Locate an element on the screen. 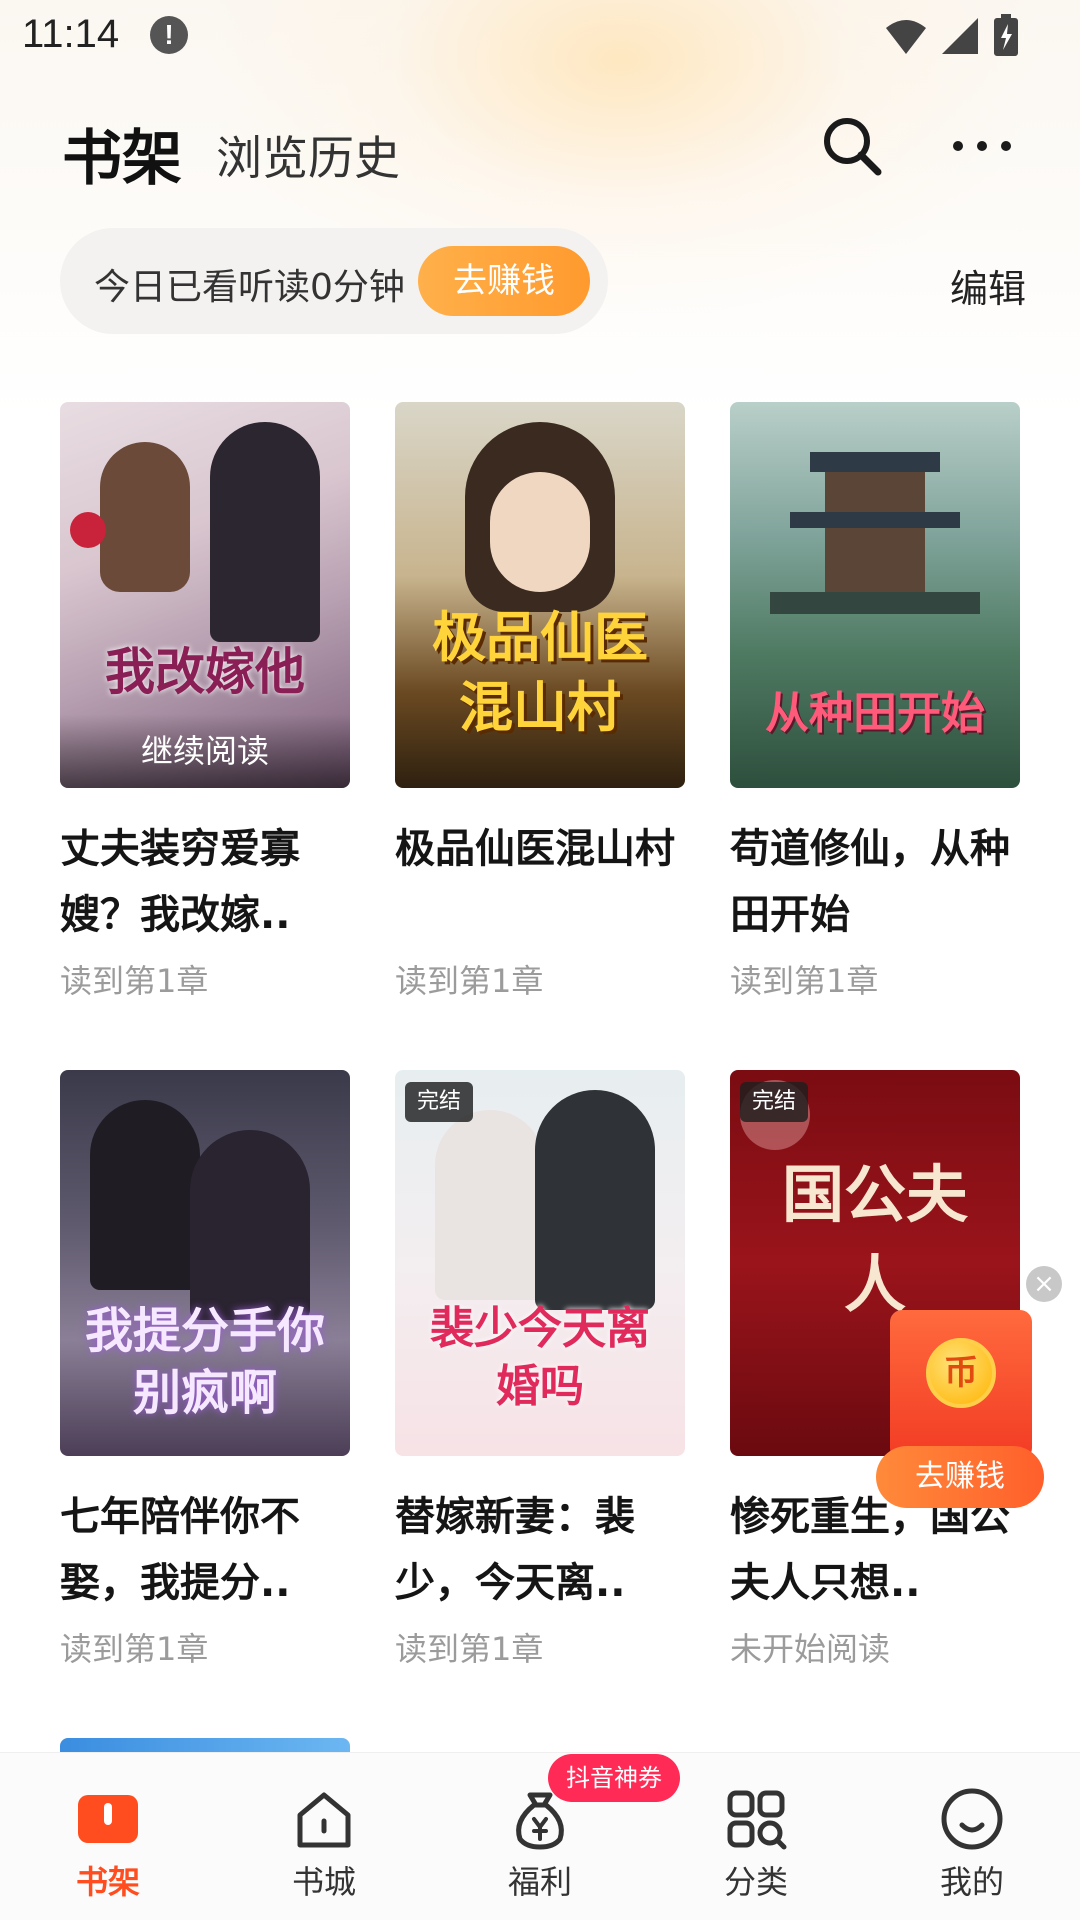 The image size is (1080, 1920). top-header: 书架 浏览历史 is located at coordinates (540, 150).